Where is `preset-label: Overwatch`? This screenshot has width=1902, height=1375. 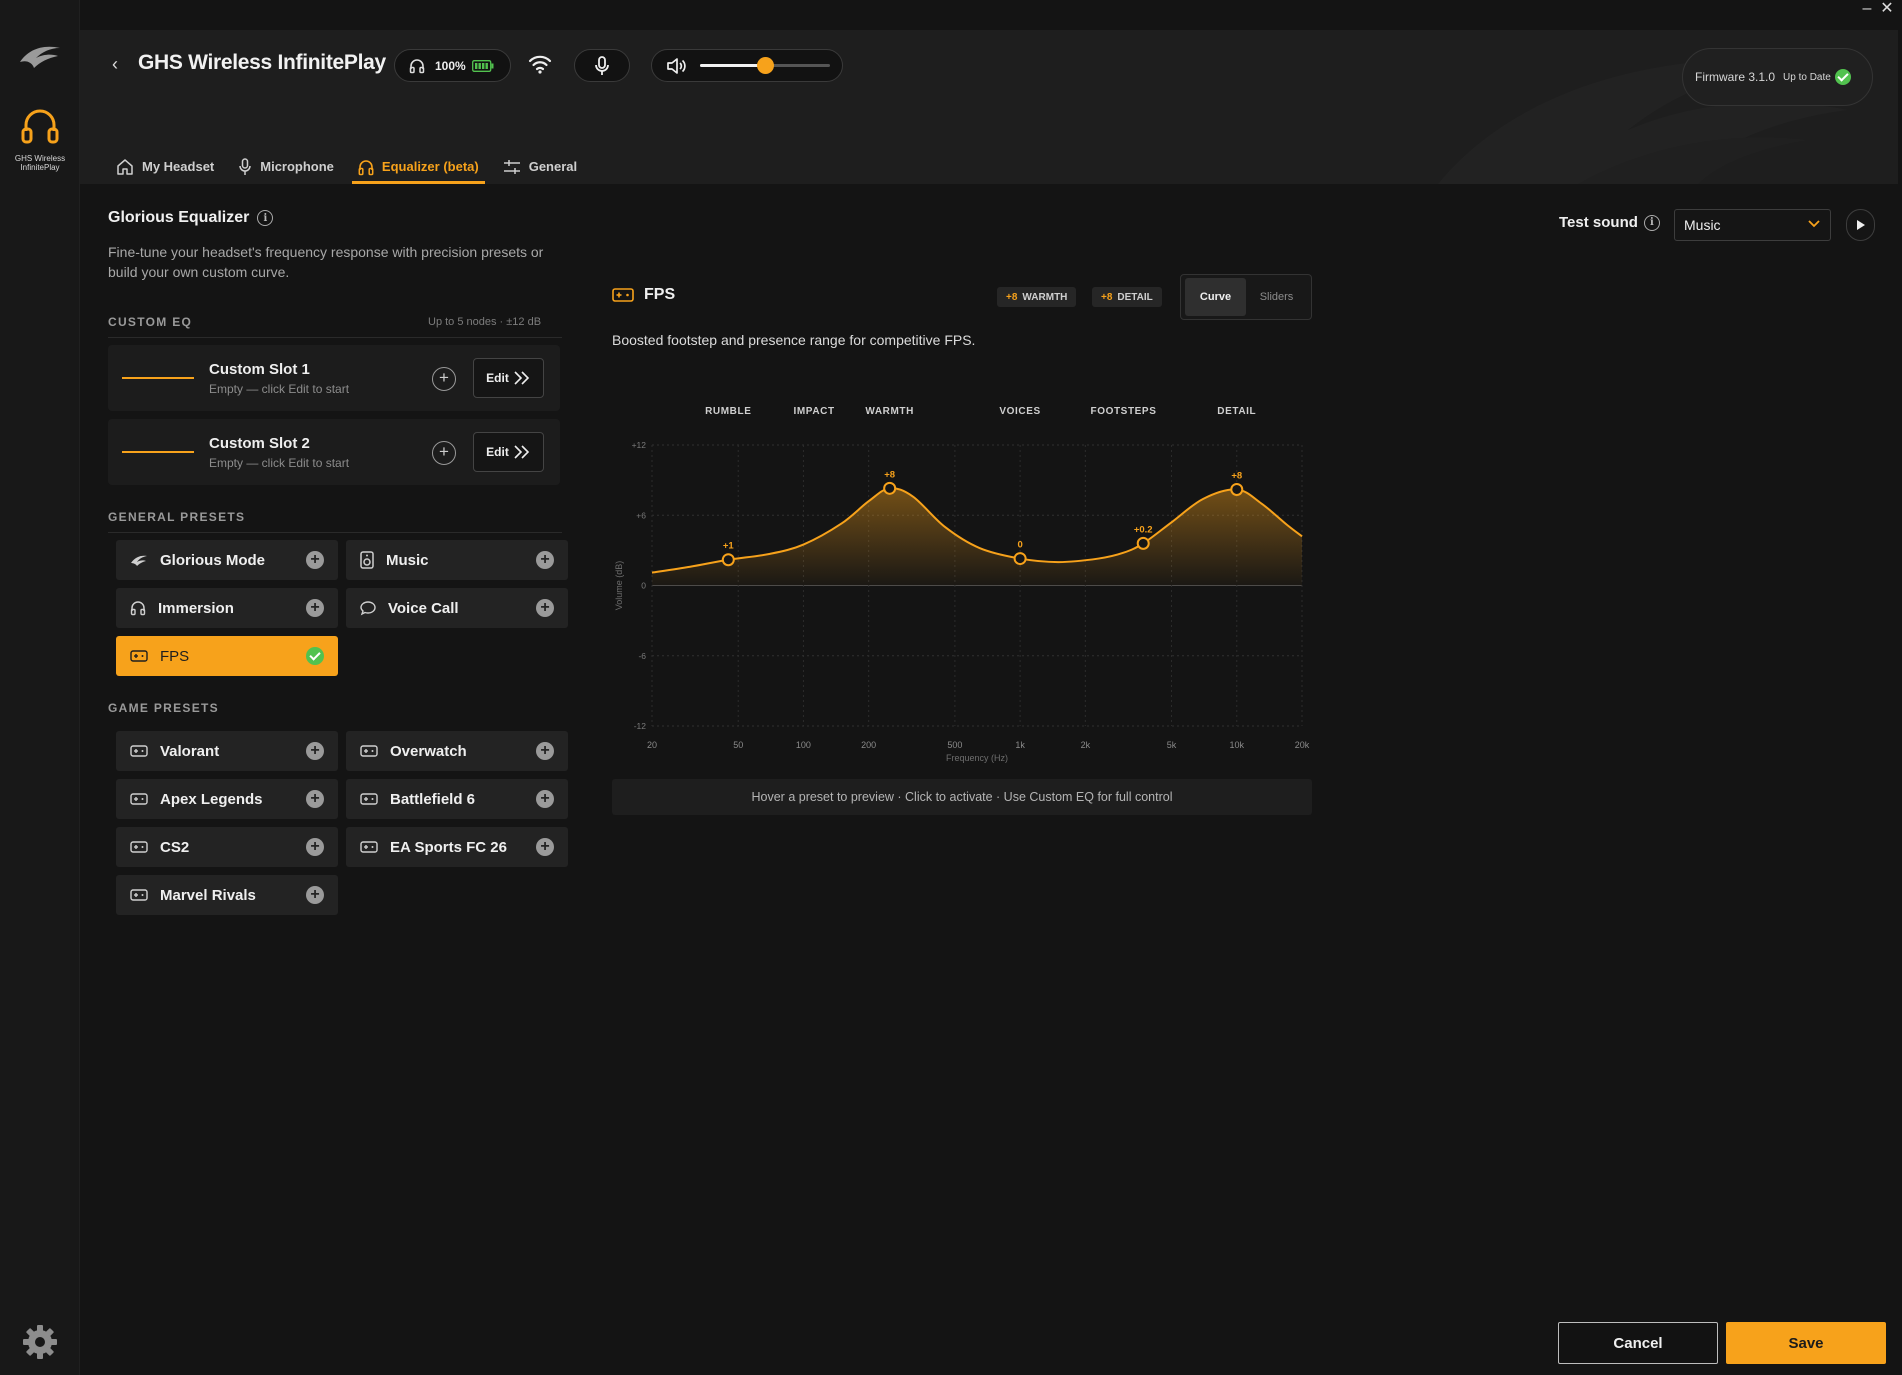 preset-label: Overwatch is located at coordinates (428, 751).